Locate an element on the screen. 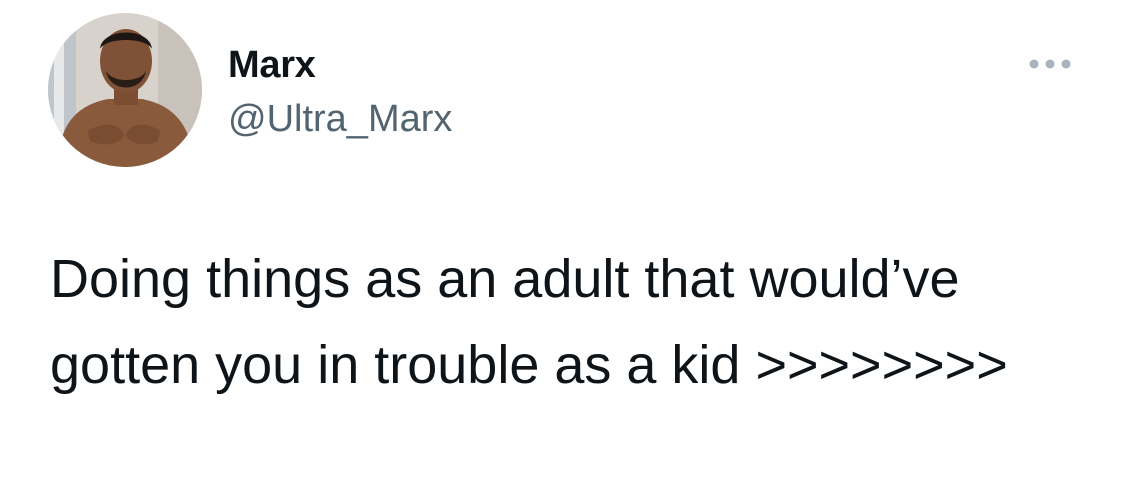 This screenshot has height=502, width=1125. more-horizontal-icon is located at coordinates (1050, 64).